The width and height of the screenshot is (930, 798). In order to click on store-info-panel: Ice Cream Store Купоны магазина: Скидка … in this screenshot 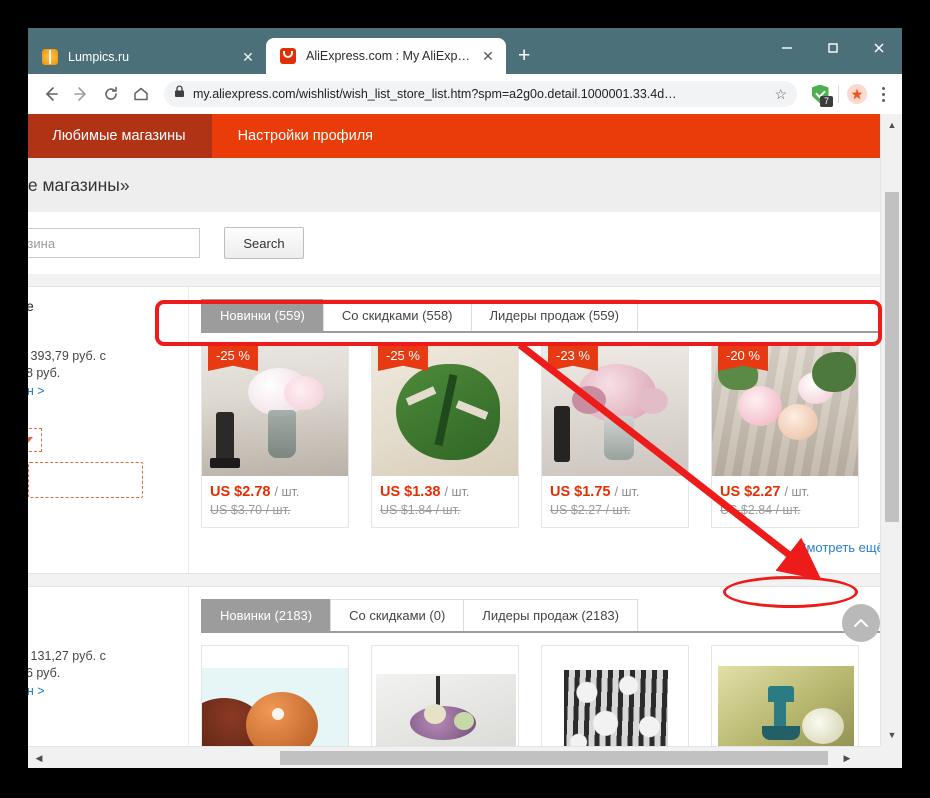, I will do `click(108, 666)`.